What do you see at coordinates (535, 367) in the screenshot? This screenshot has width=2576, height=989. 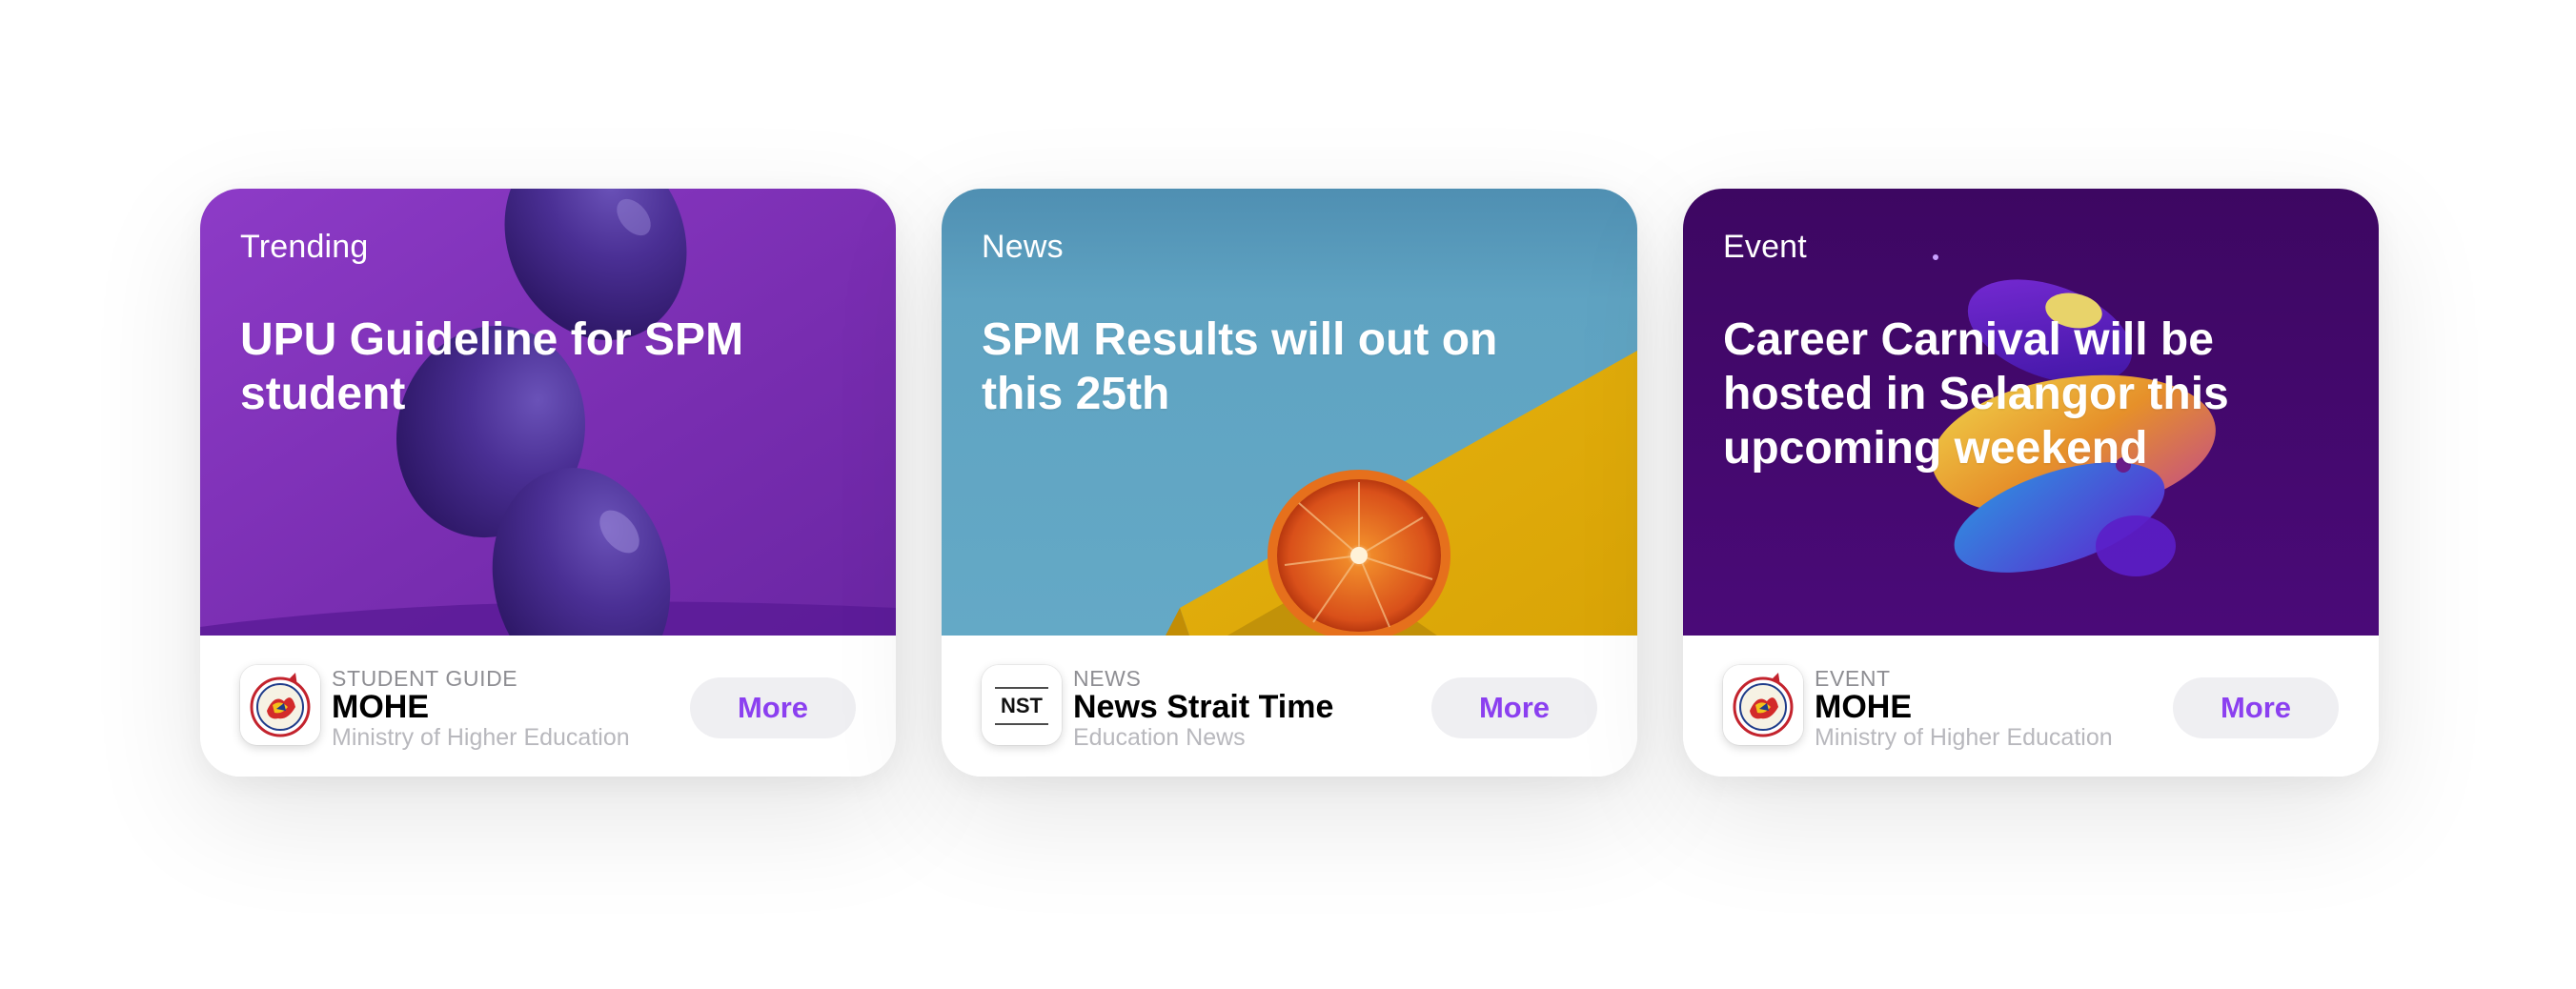 I see `card-headline: UPU Guideline for SPM student` at bounding box center [535, 367].